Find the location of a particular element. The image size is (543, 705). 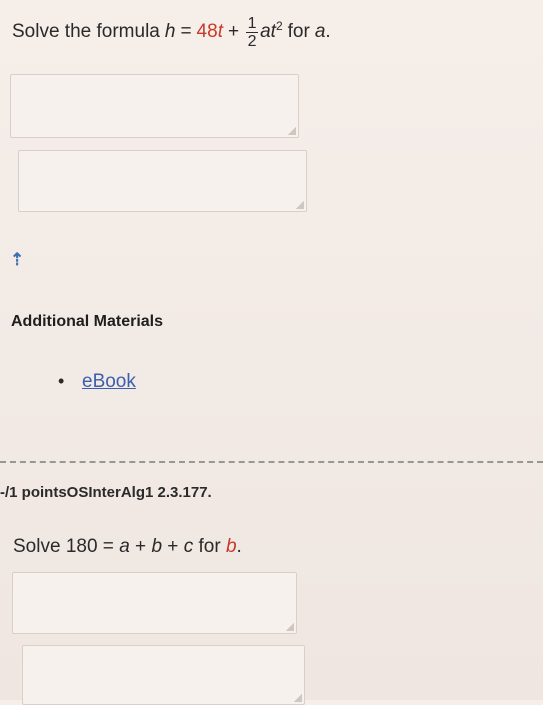

q1-plus: + is located at coordinates (233, 31).